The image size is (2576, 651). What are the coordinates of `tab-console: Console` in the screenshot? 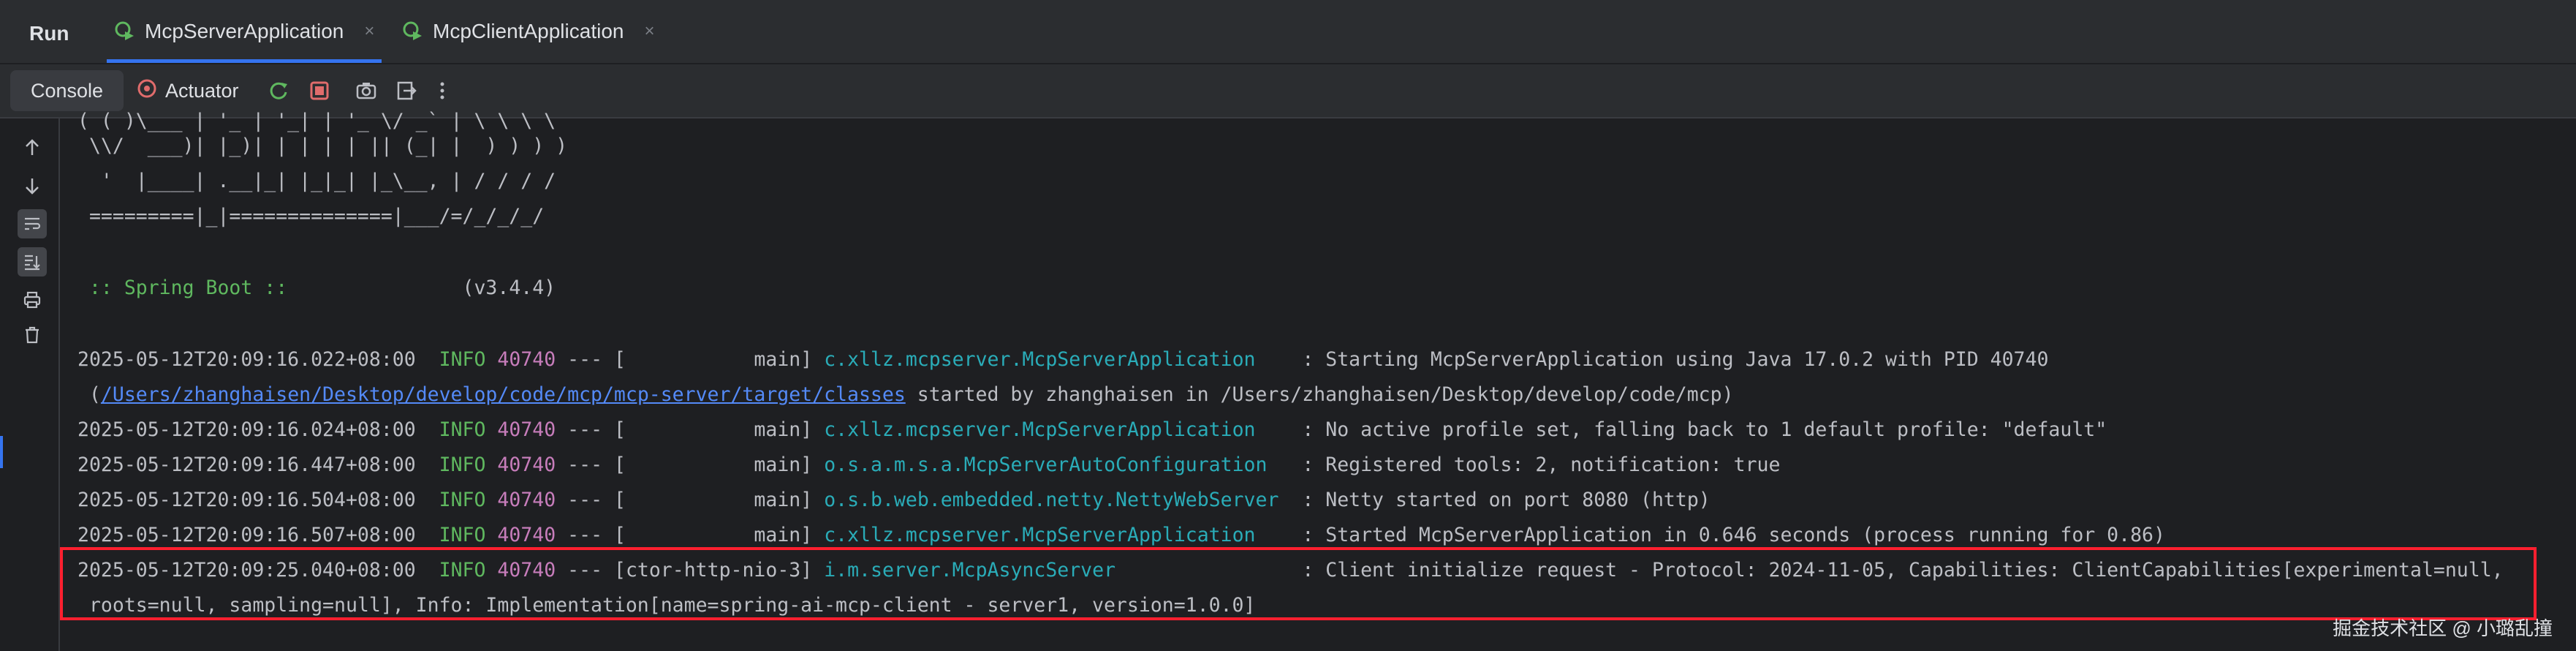 It's located at (67, 90).